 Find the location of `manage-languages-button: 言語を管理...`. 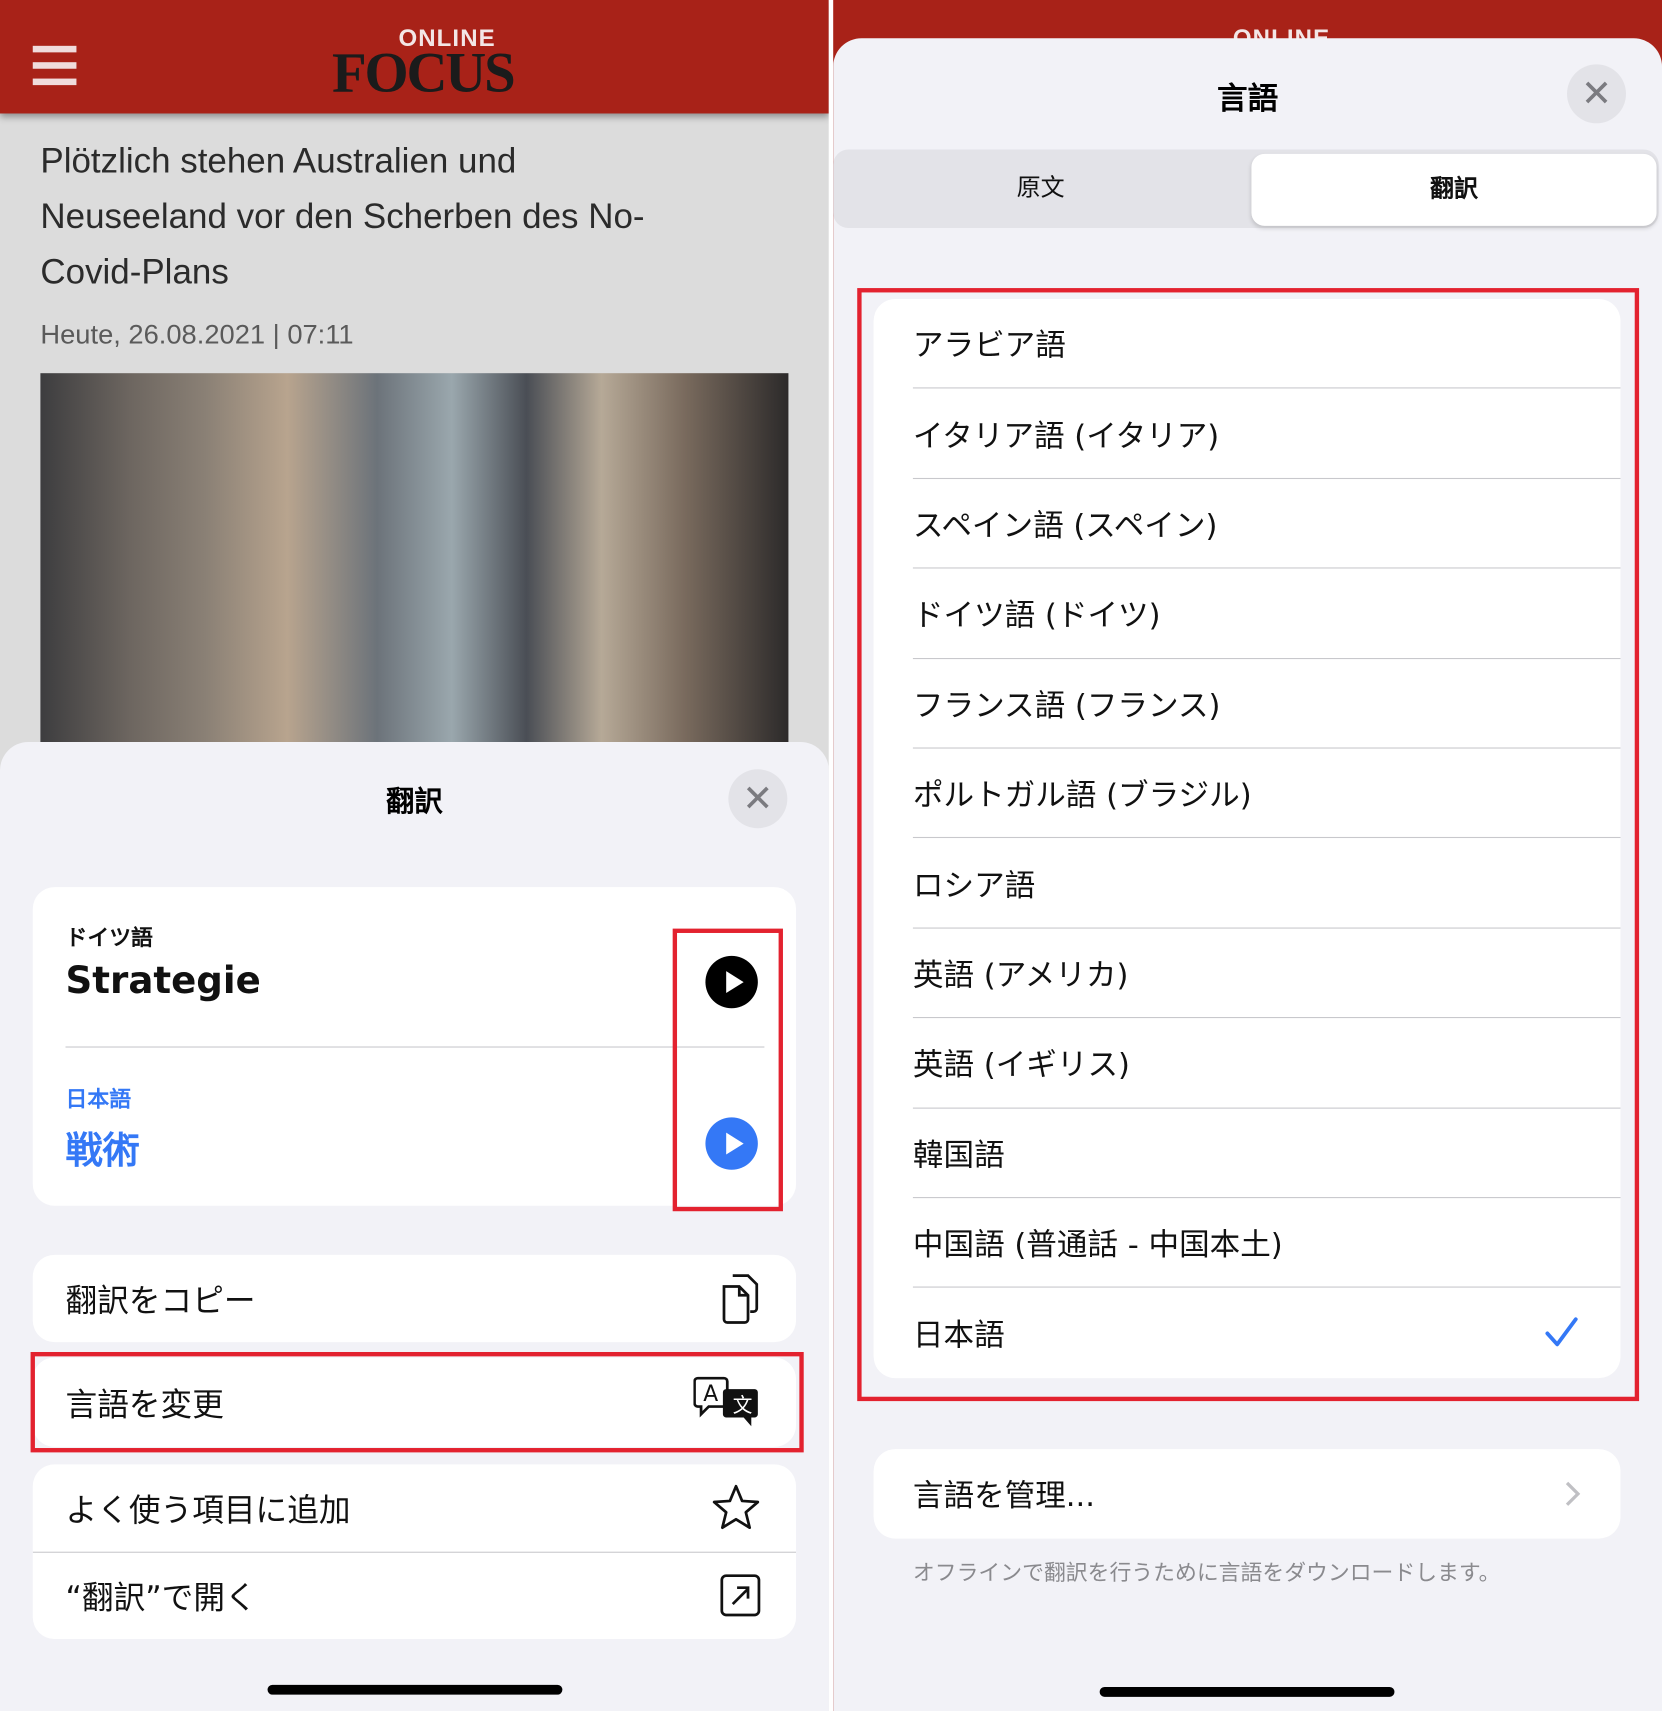

manage-languages-button: 言語を管理... is located at coordinates (1247, 1494).